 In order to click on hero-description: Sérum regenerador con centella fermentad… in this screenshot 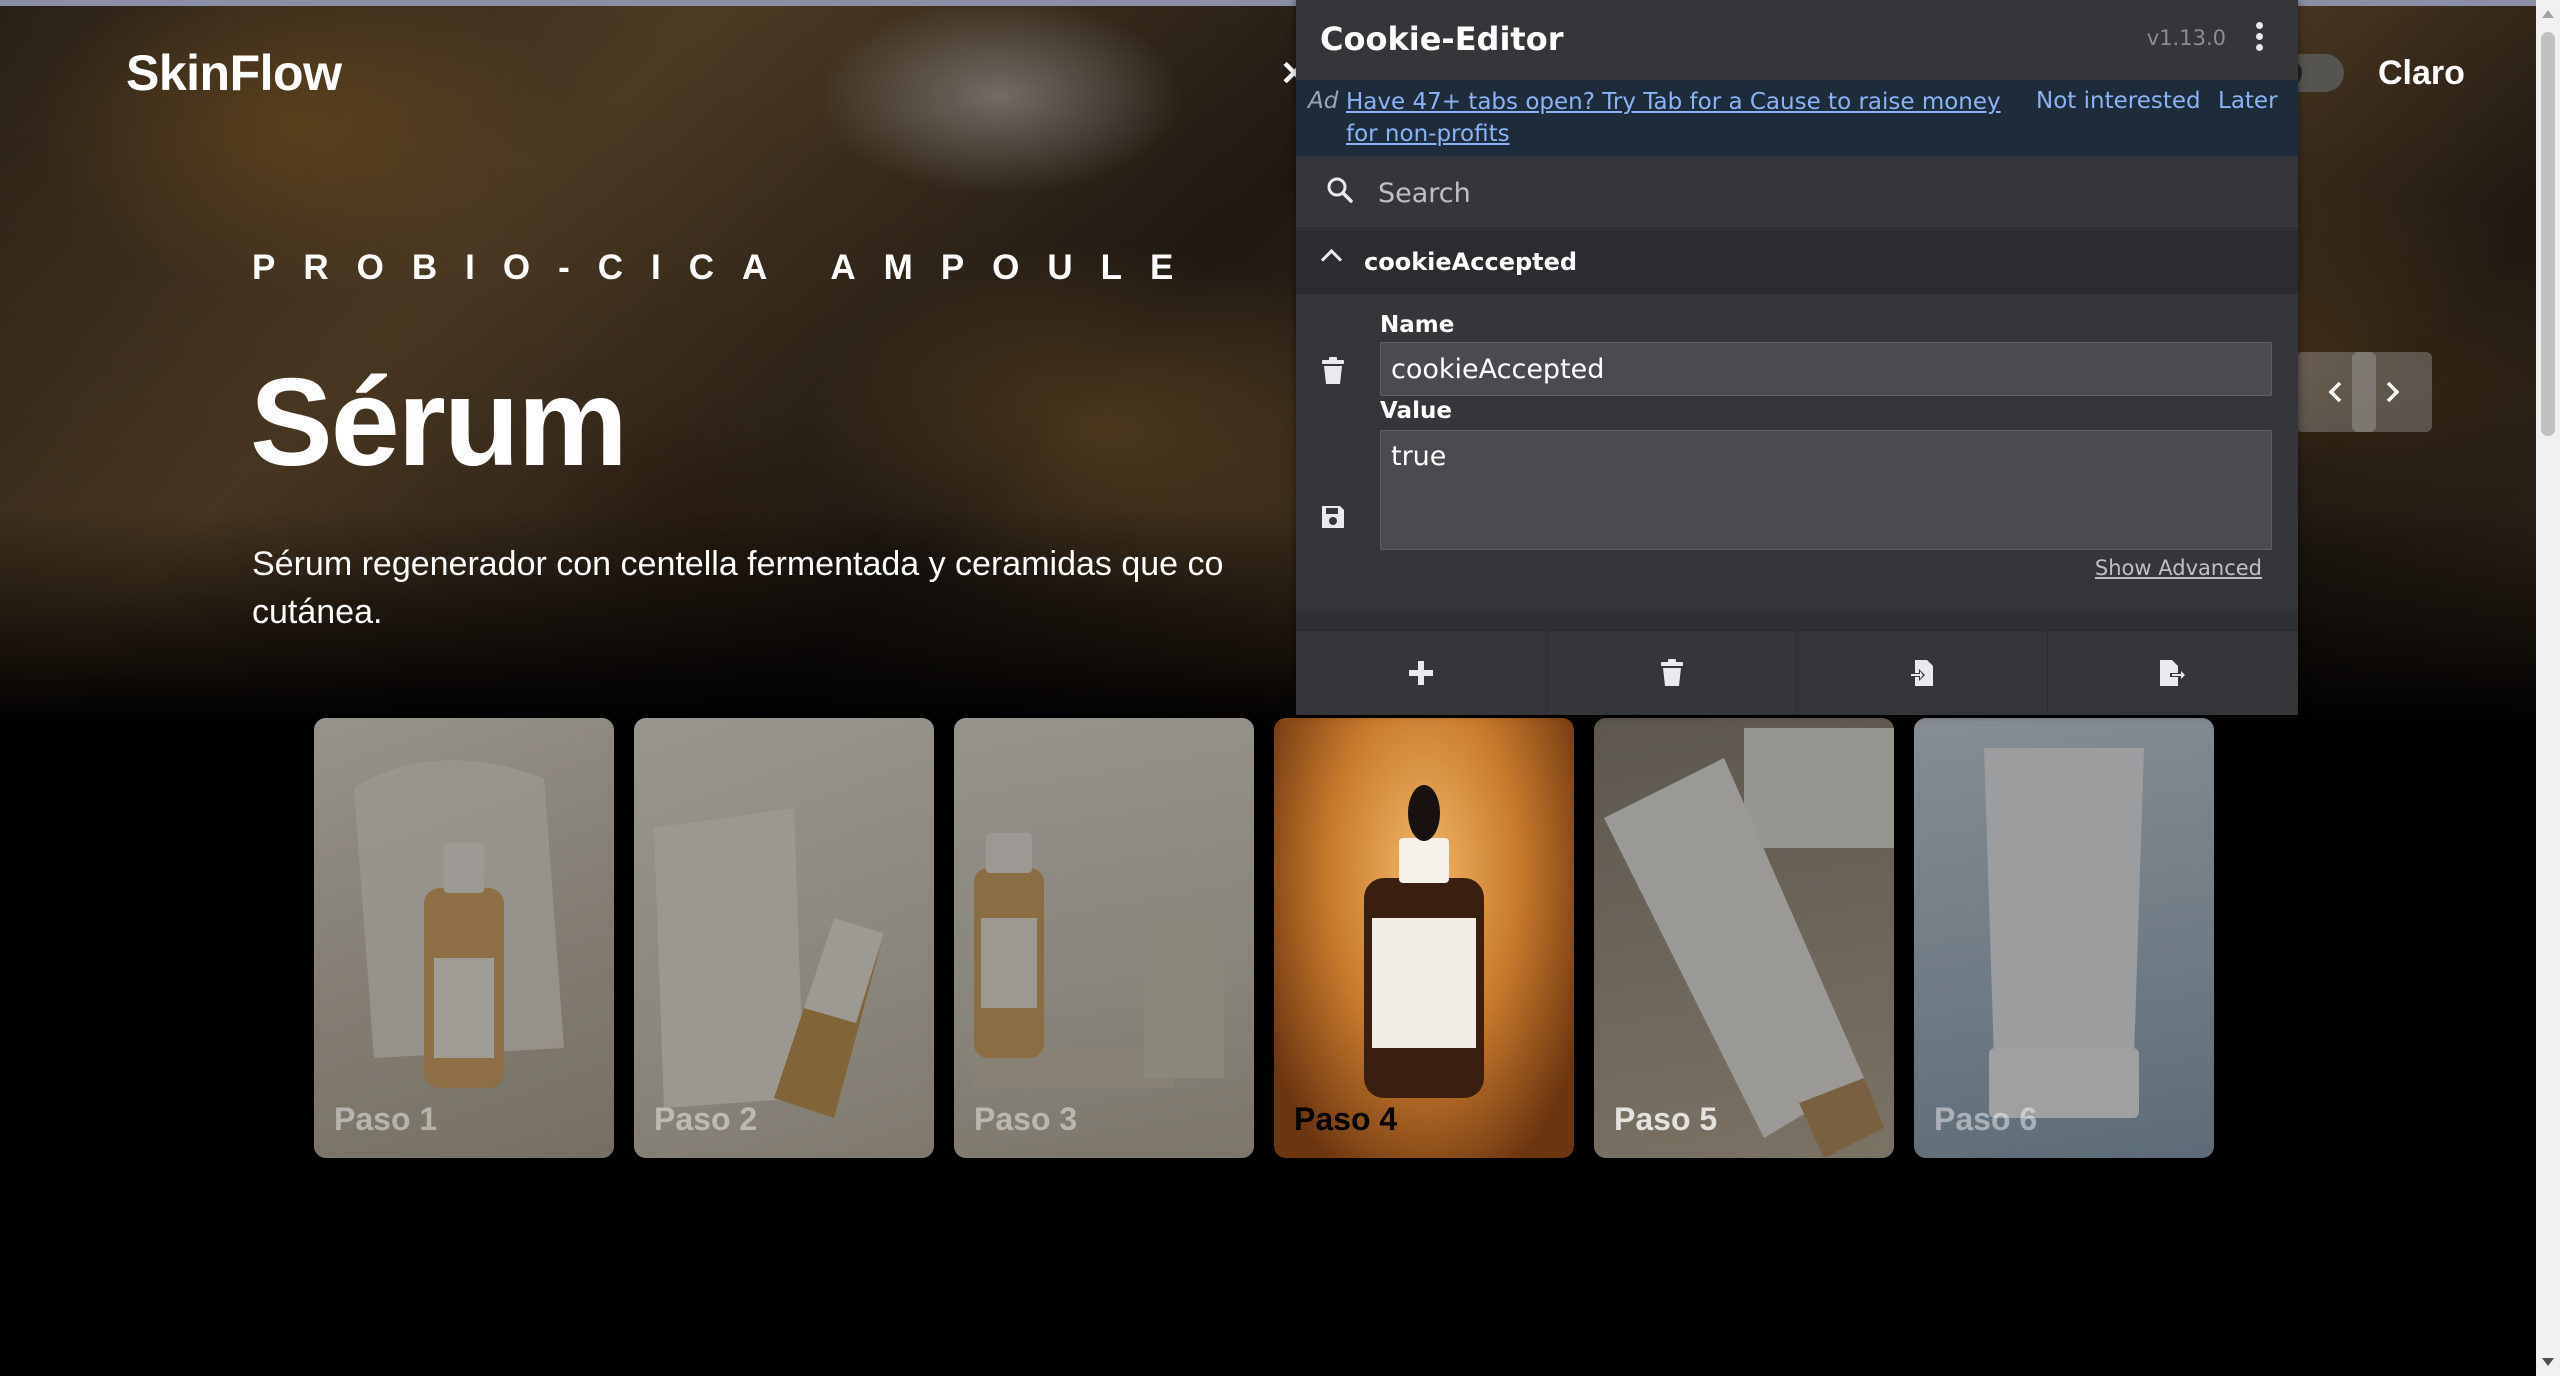, I will do `click(738, 588)`.